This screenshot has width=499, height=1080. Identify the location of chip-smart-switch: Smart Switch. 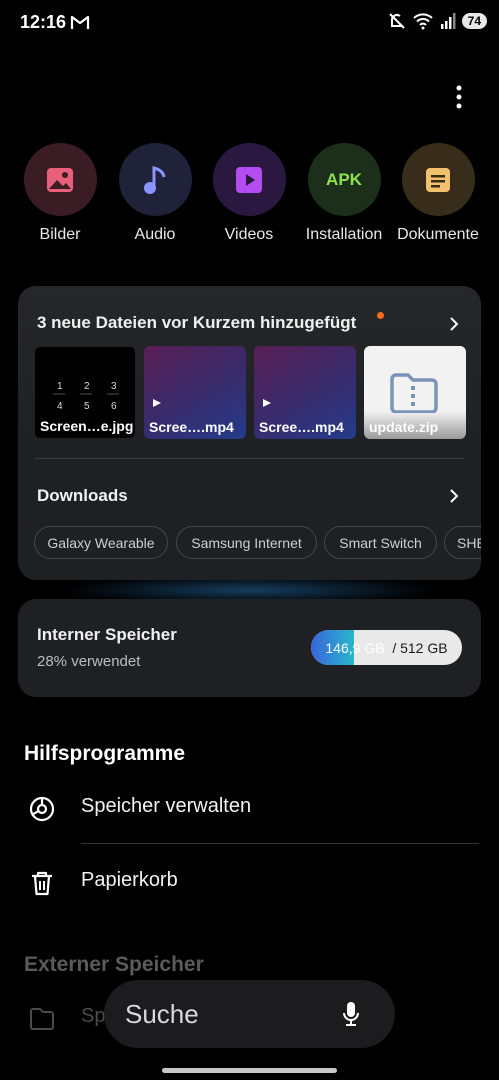
(380, 542).